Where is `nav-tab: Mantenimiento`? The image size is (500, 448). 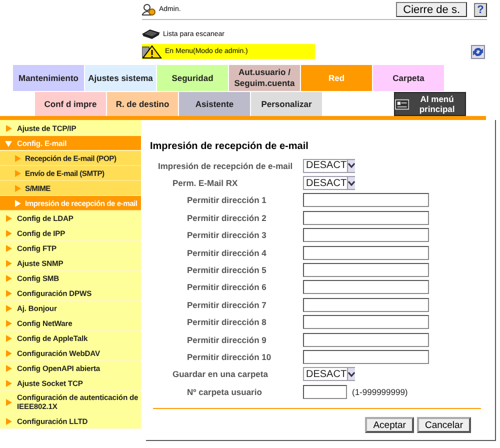
nav-tab: Mantenimiento is located at coordinates (48, 78).